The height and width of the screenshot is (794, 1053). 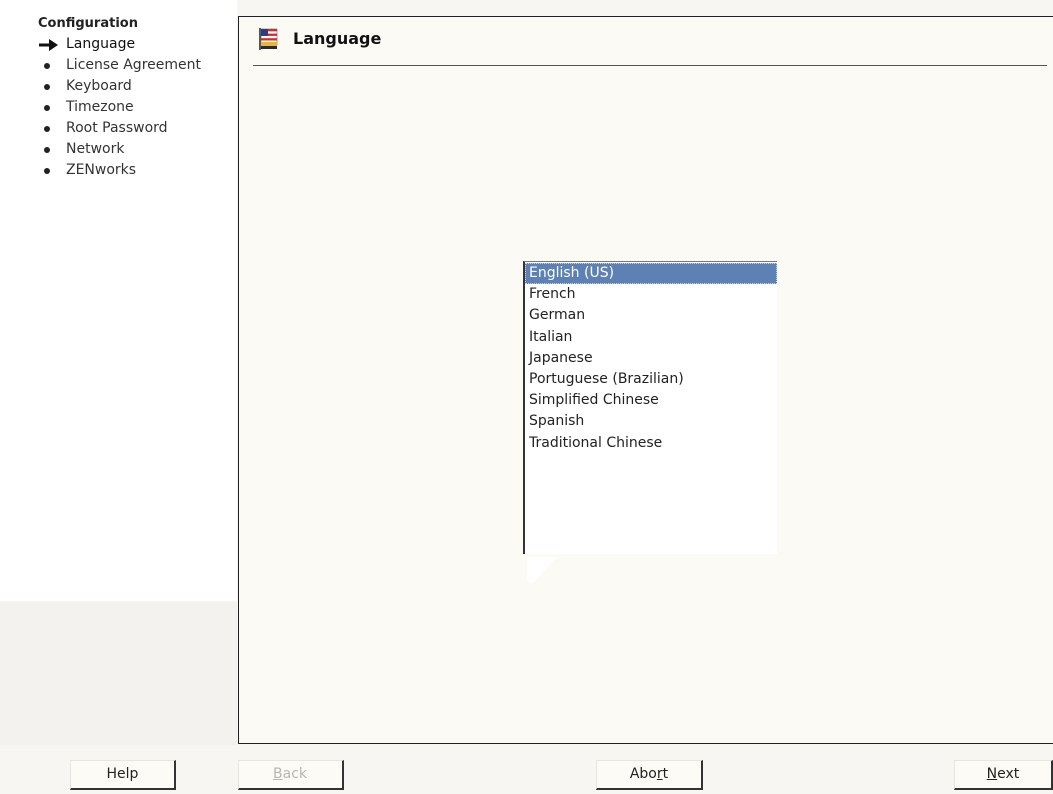 I want to click on step-label: Language, so click(x=101, y=44).